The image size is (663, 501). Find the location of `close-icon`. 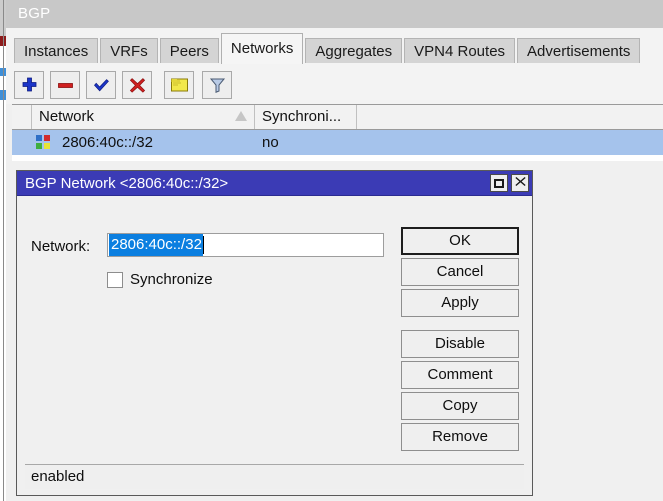

close-icon is located at coordinates (520, 183).